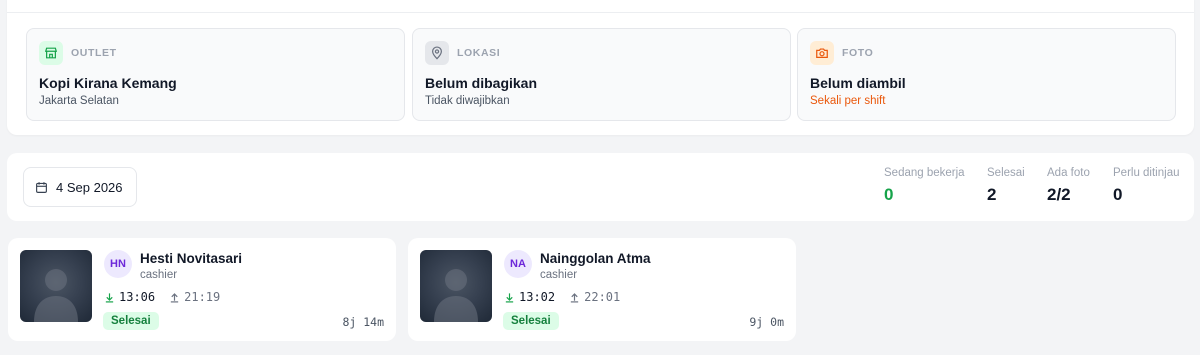 This screenshot has height=355, width=1200. What do you see at coordinates (1059, 194) in the screenshot?
I see `stat-photo-value: 2/2` at bounding box center [1059, 194].